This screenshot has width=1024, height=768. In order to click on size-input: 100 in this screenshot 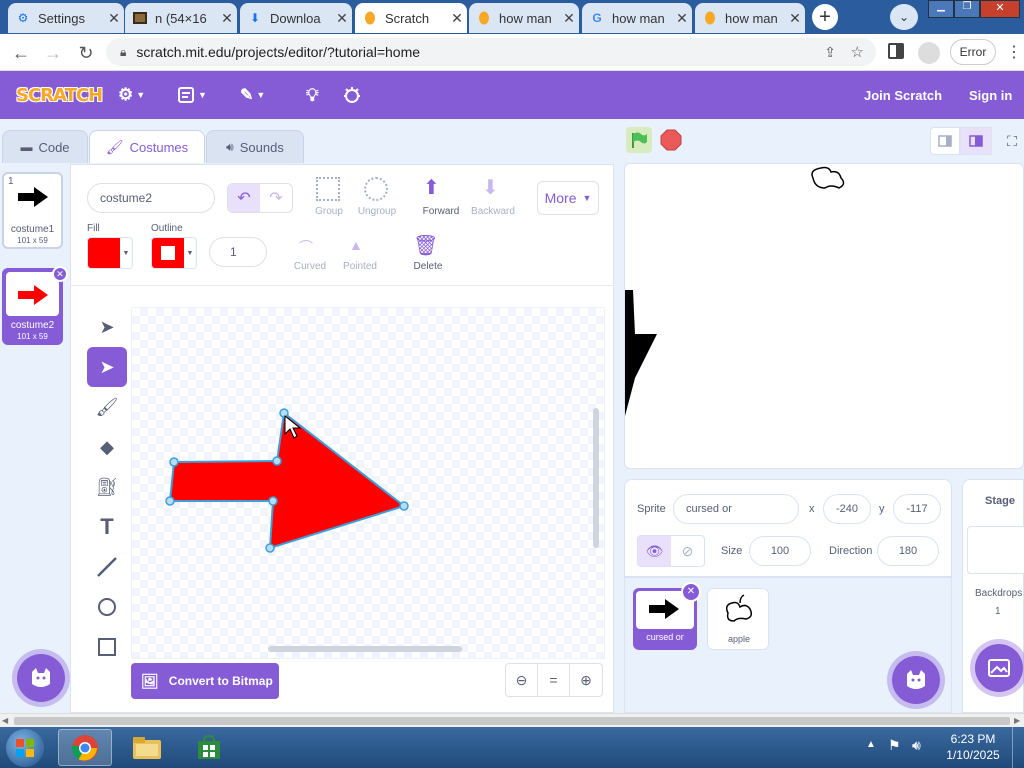, I will do `click(780, 551)`.